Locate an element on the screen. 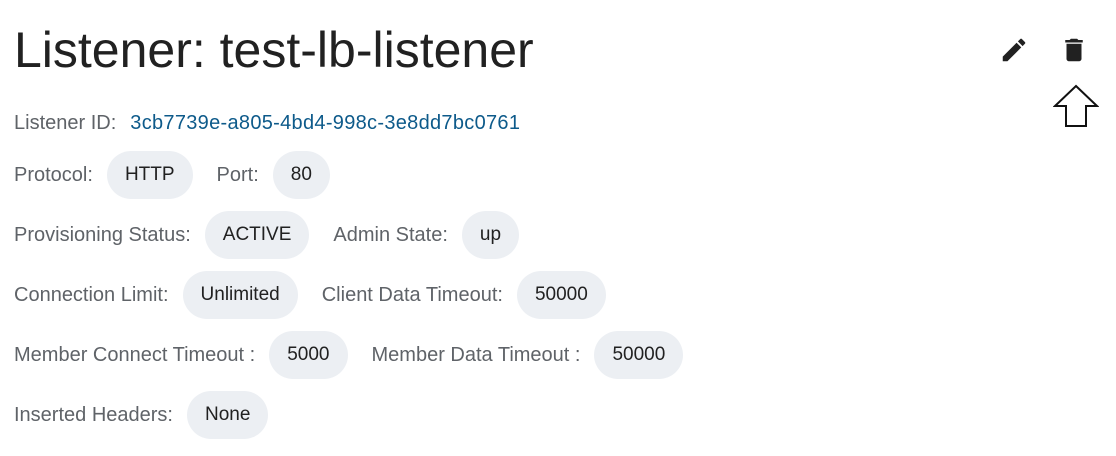  listener-id-label: Listener ID: is located at coordinates (65, 122).